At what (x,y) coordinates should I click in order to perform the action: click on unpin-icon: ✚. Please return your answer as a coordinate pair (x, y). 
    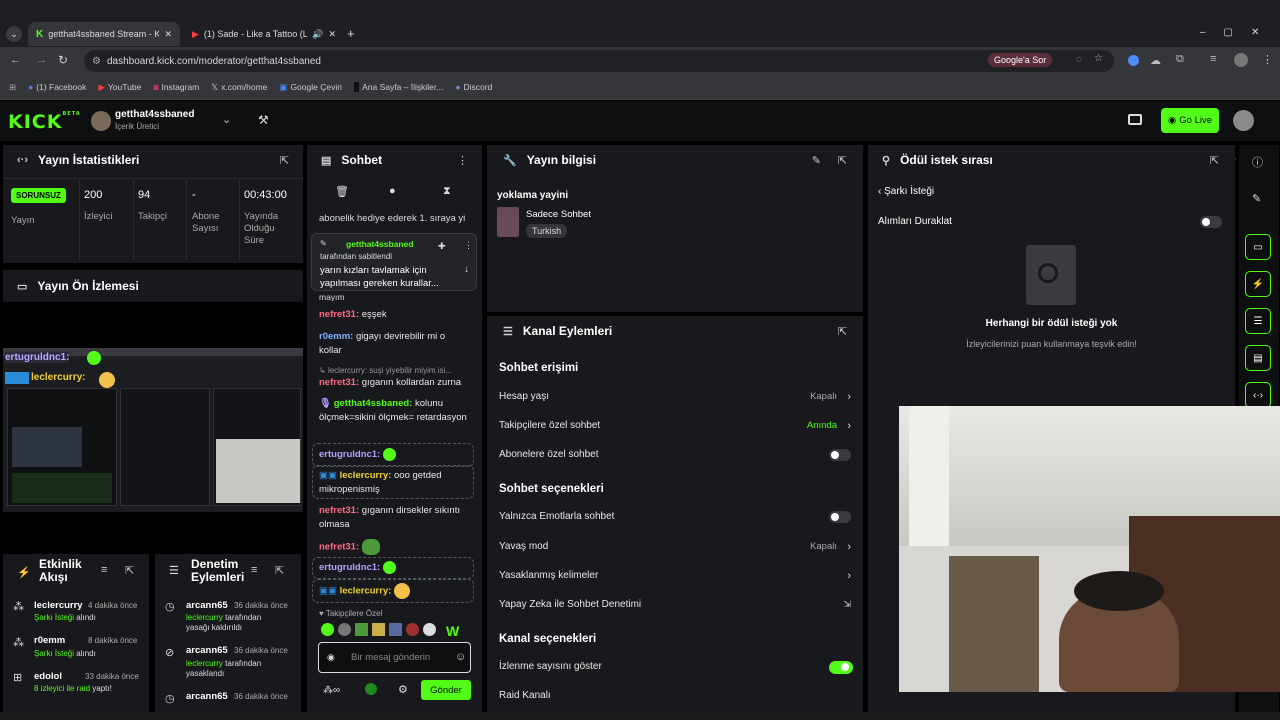
    Looking at the image, I should click on (442, 246).